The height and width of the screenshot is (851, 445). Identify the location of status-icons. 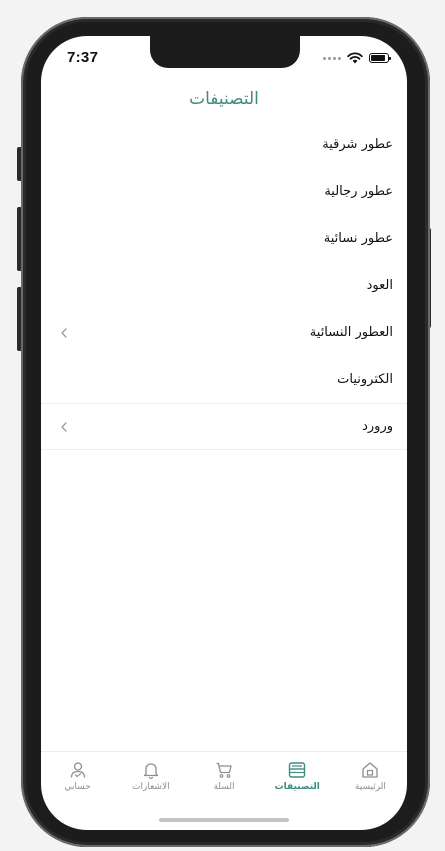
(357, 58).